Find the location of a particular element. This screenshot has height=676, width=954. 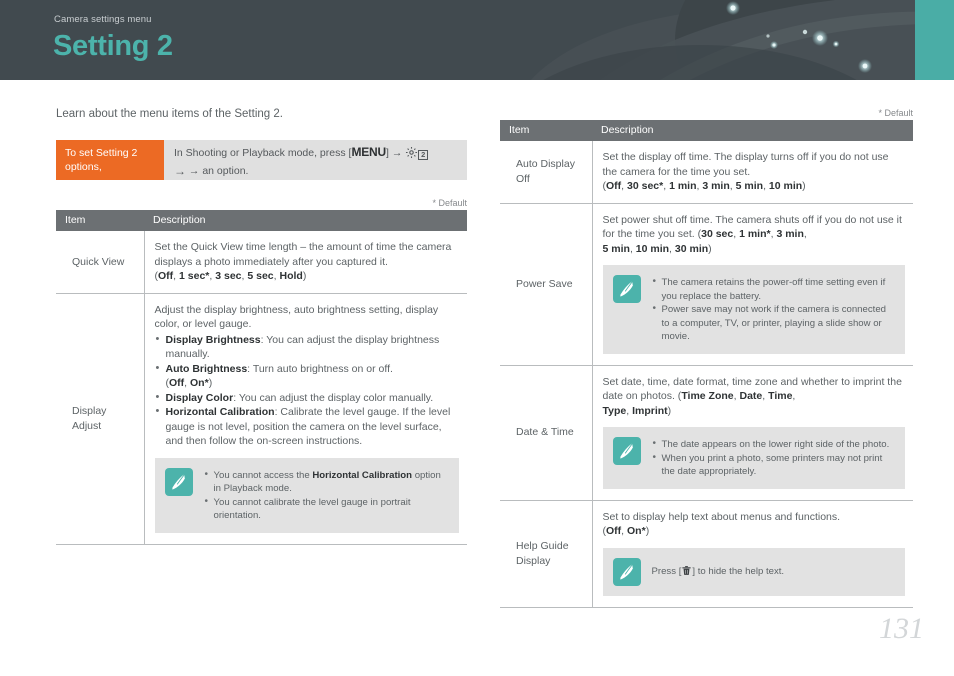

note-body: Press [ ] to hide the help text. is located at coordinates (774, 572).